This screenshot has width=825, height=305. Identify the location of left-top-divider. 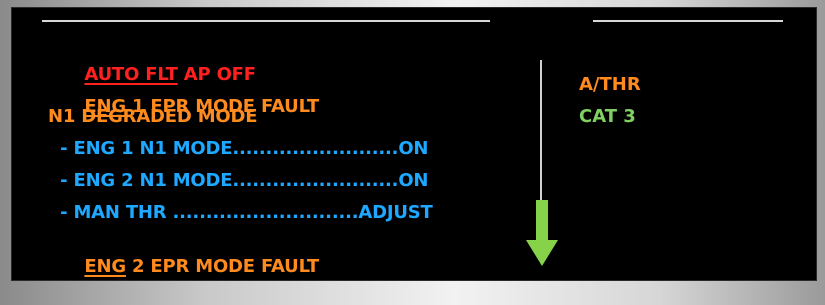
(266, 21).